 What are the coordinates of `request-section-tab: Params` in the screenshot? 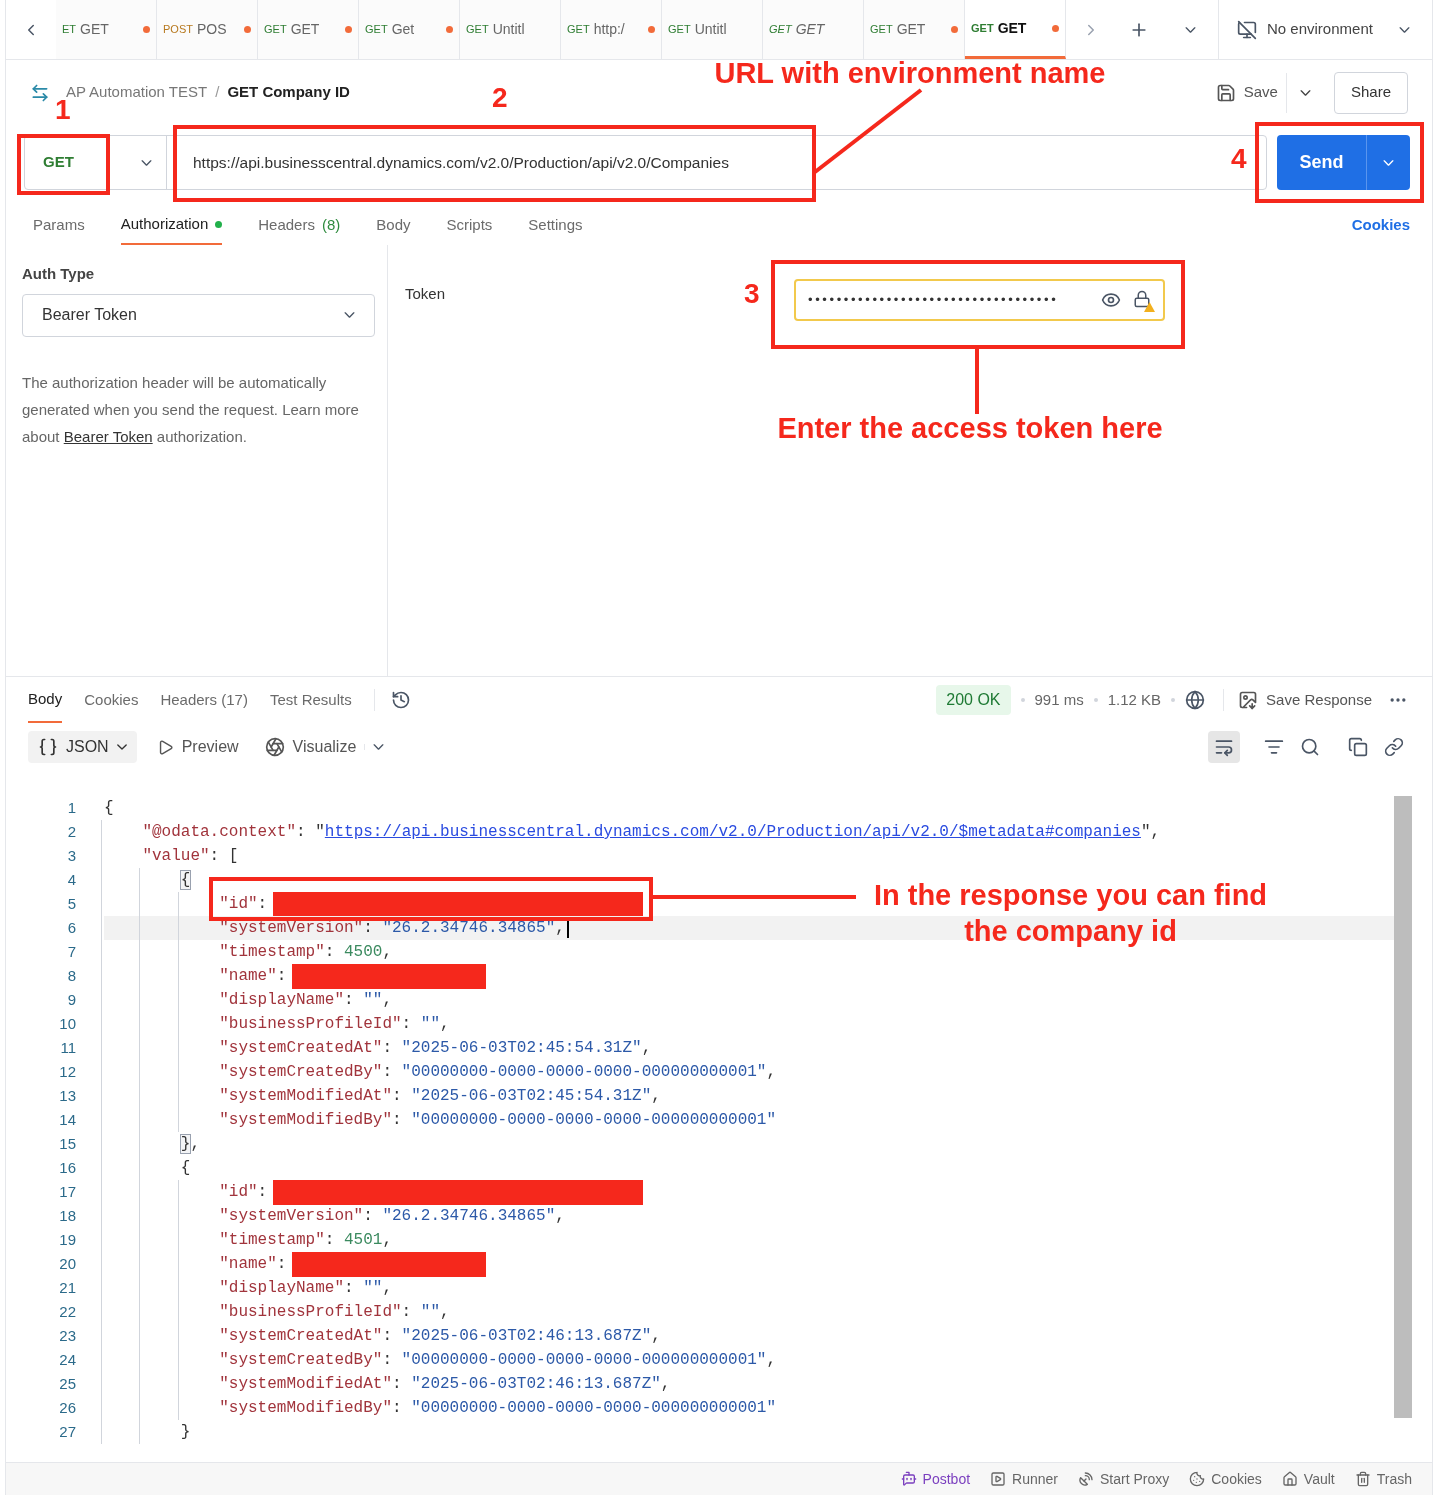 It's located at (59, 225).